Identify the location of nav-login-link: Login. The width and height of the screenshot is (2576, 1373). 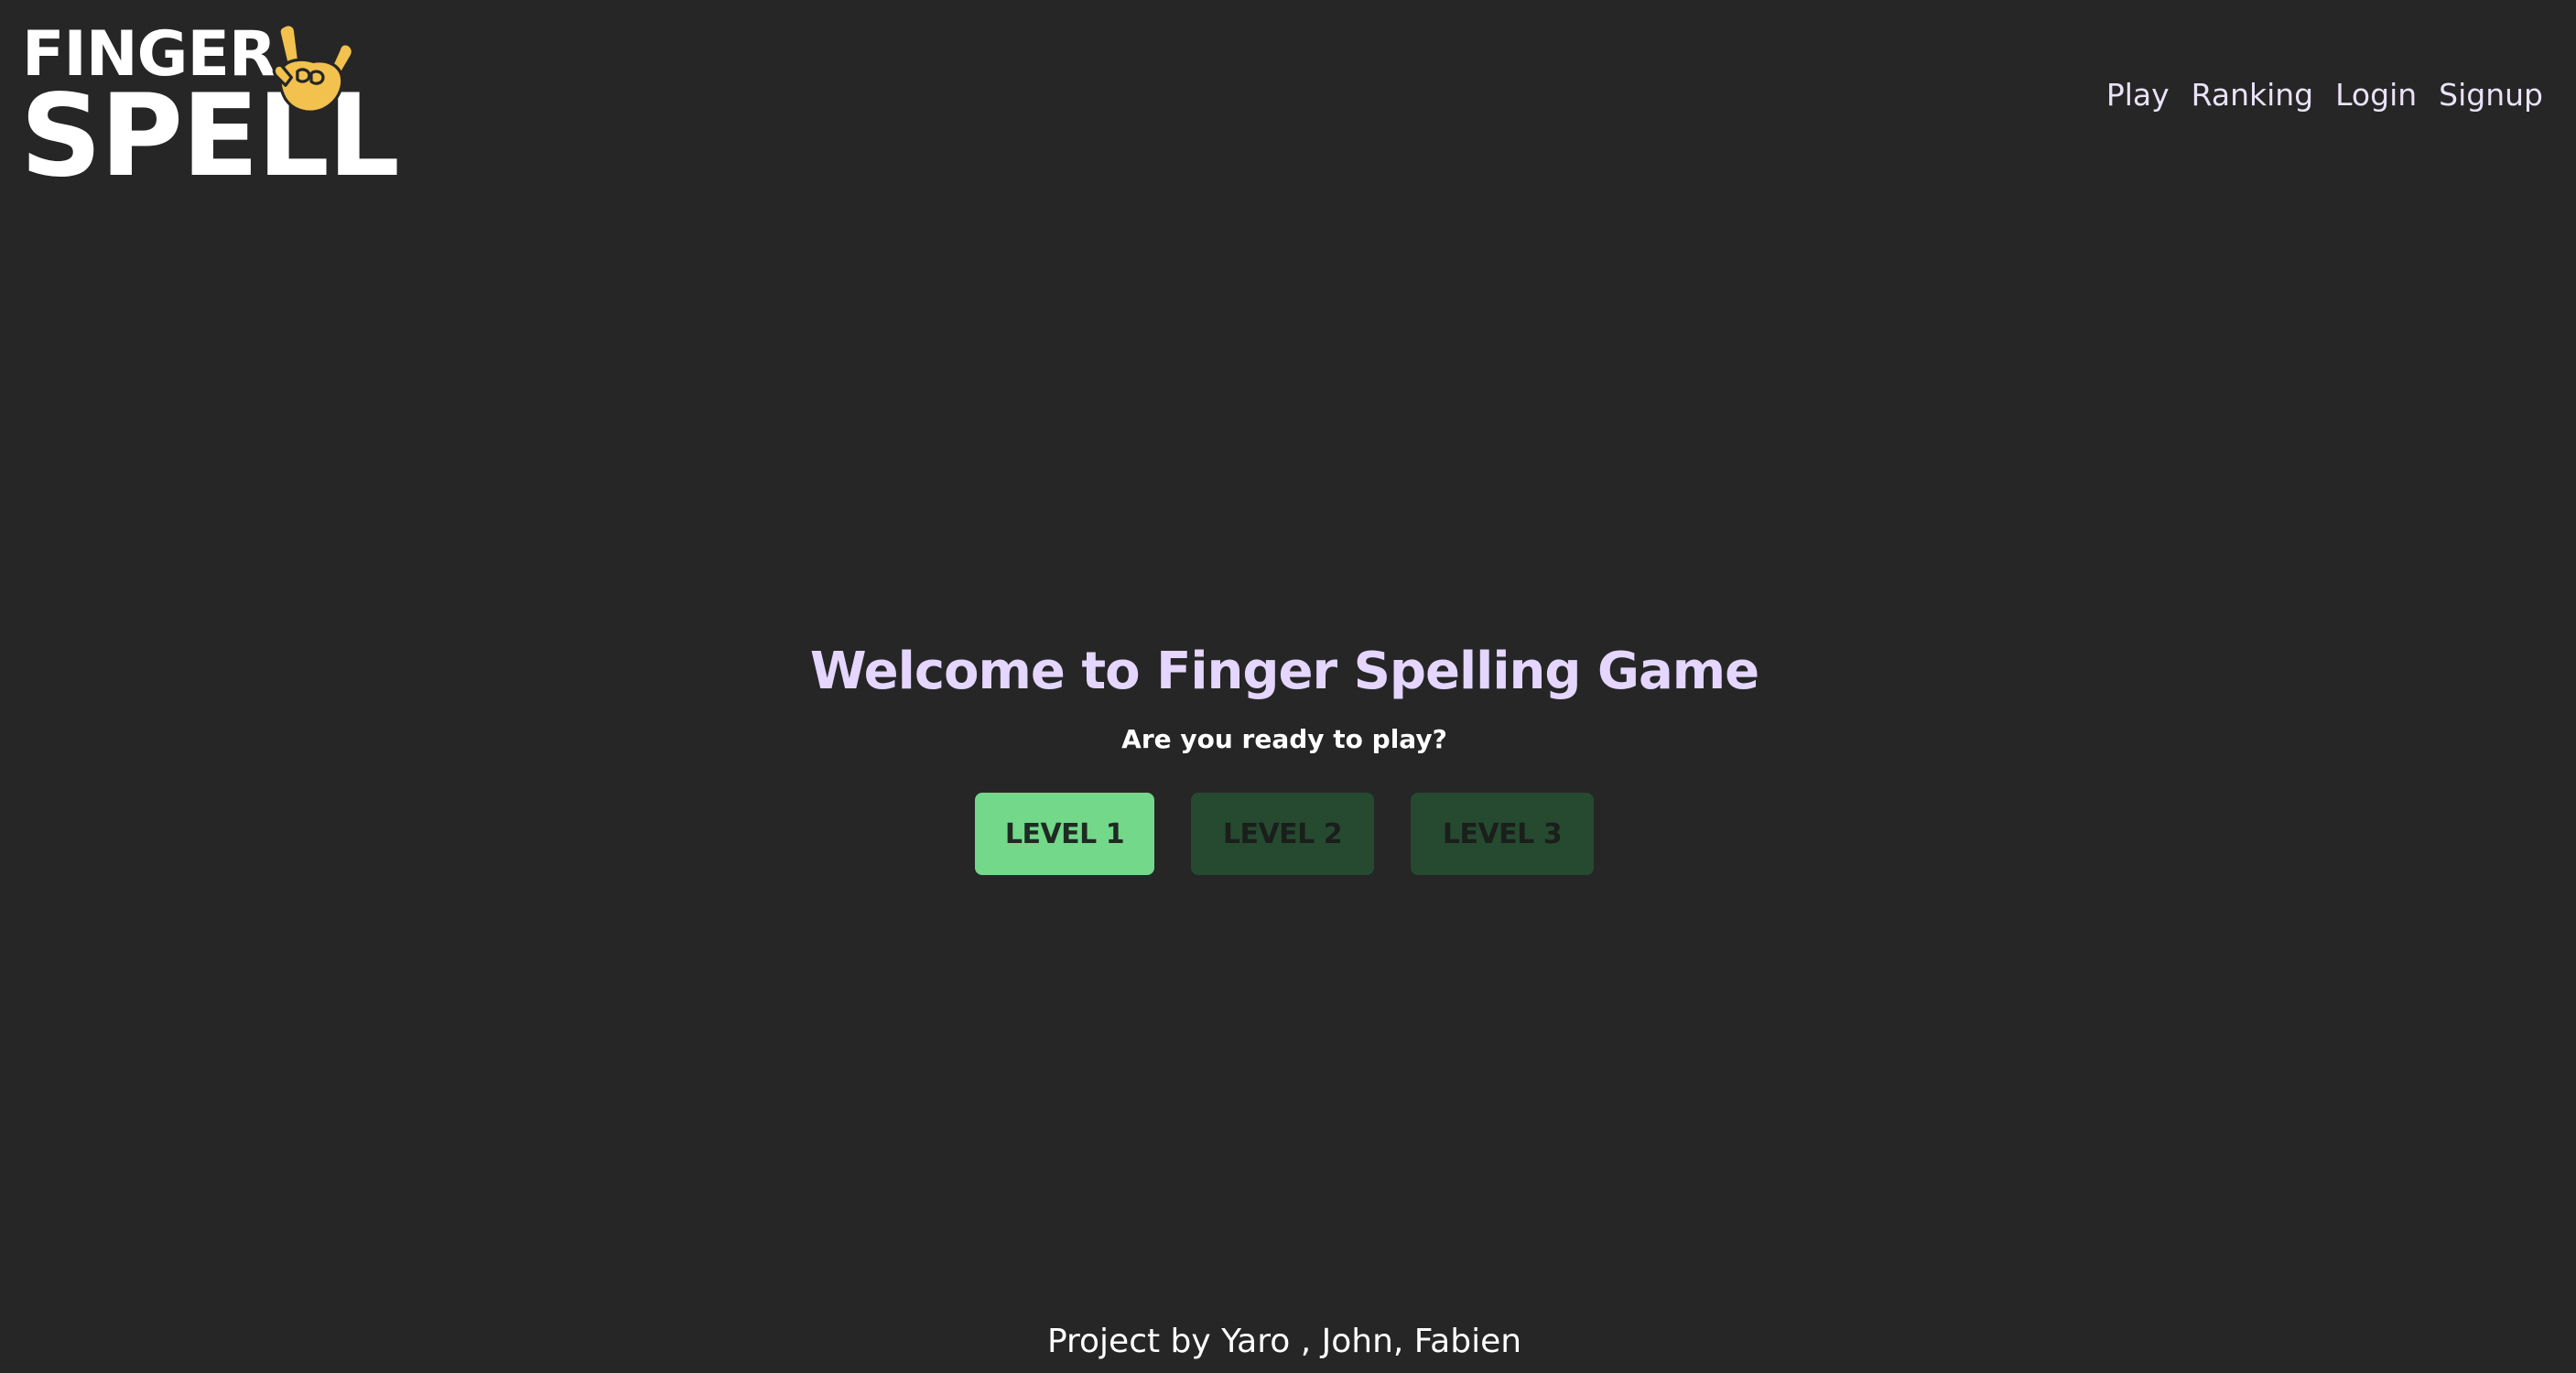
(2376, 95).